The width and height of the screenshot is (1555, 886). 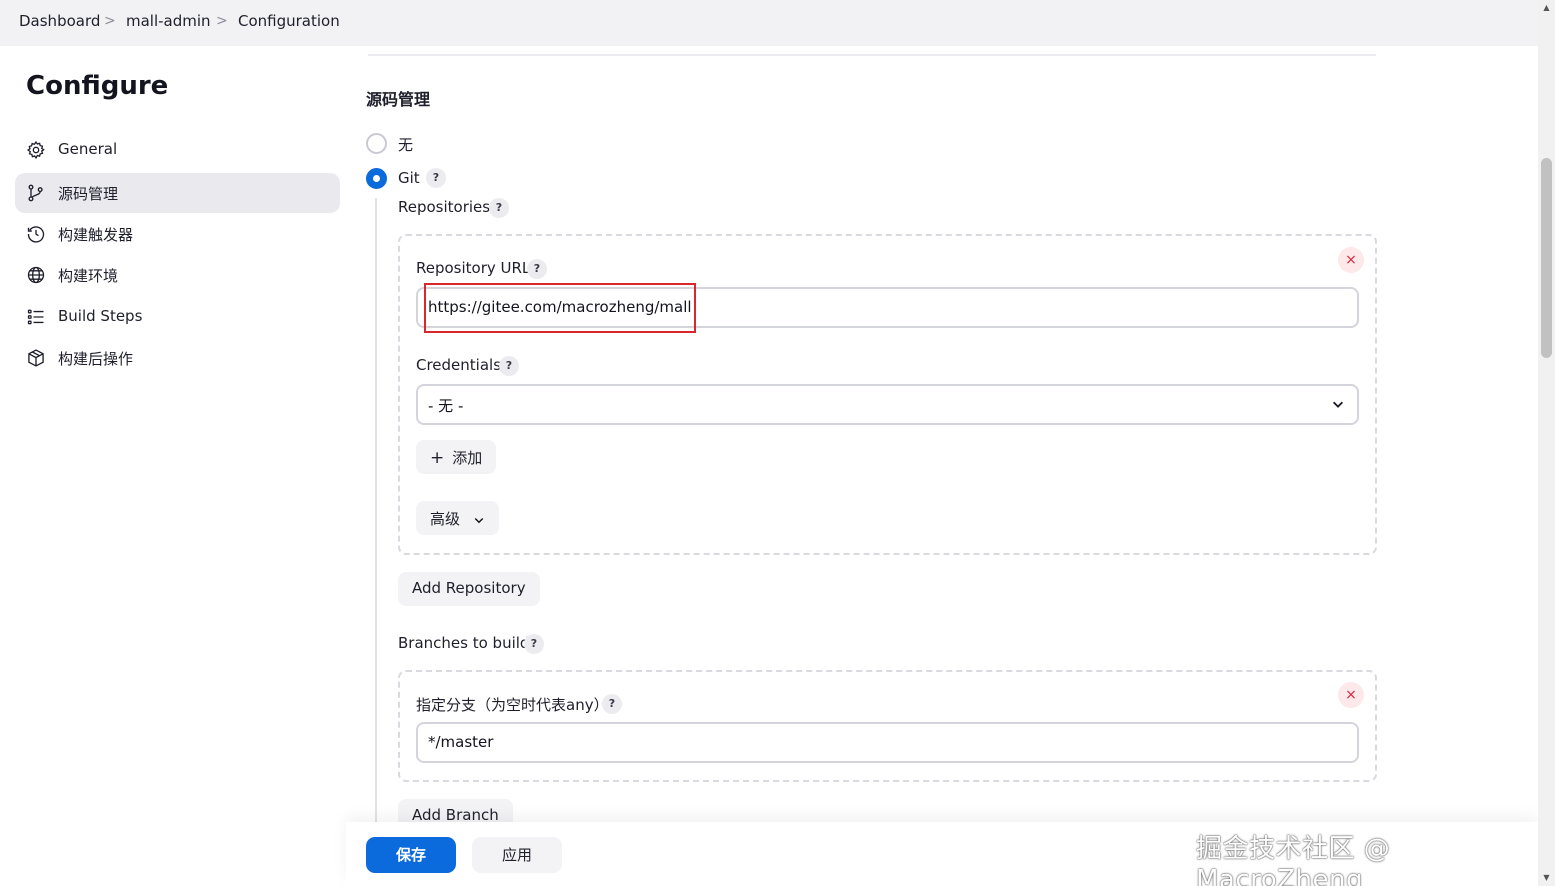 What do you see at coordinates (467, 458) in the screenshot?
I see `add-credentials-label: 添加` at bounding box center [467, 458].